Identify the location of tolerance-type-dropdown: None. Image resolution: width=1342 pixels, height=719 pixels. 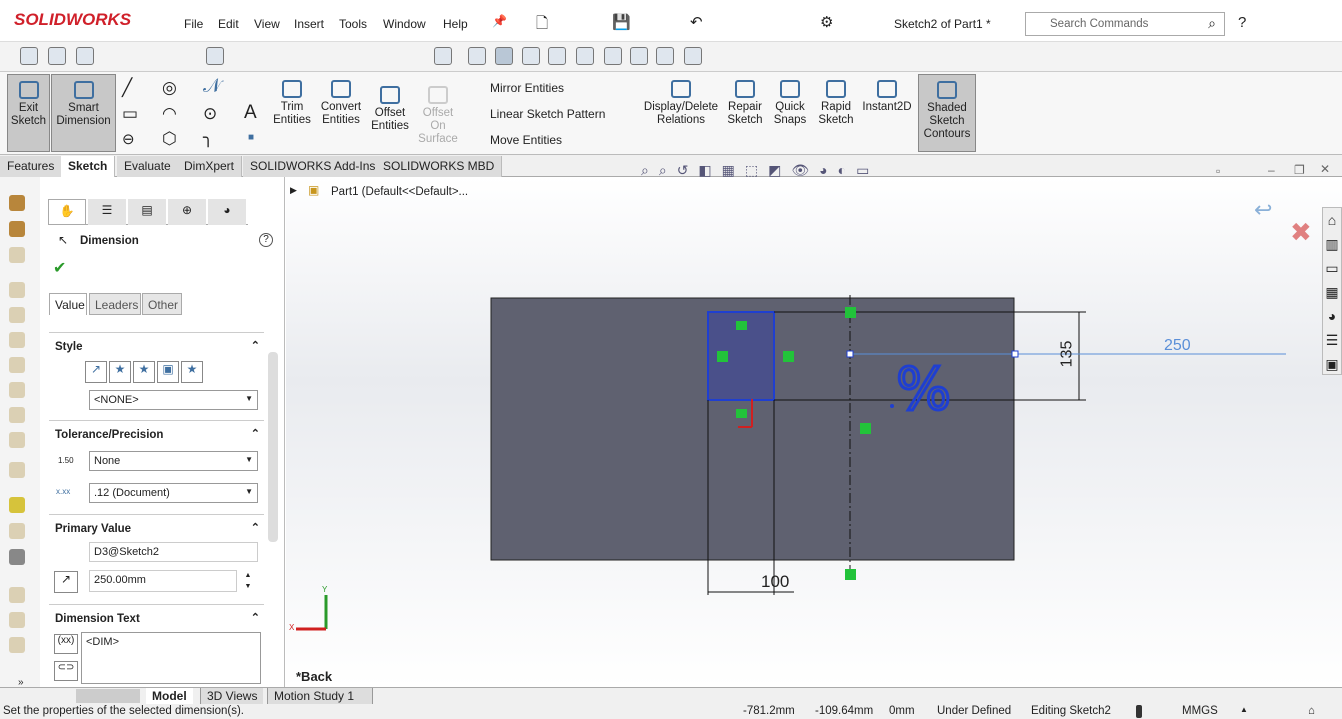
(173, 461).